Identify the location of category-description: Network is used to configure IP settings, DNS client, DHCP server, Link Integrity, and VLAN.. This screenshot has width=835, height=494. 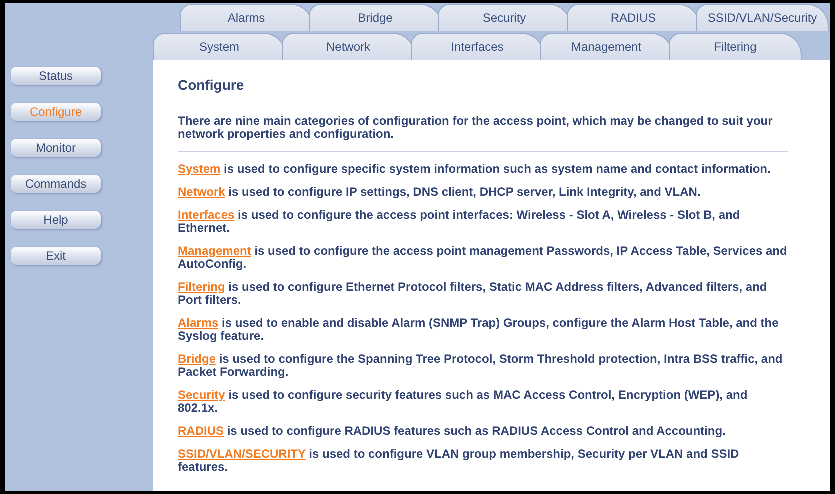
(440, 192).